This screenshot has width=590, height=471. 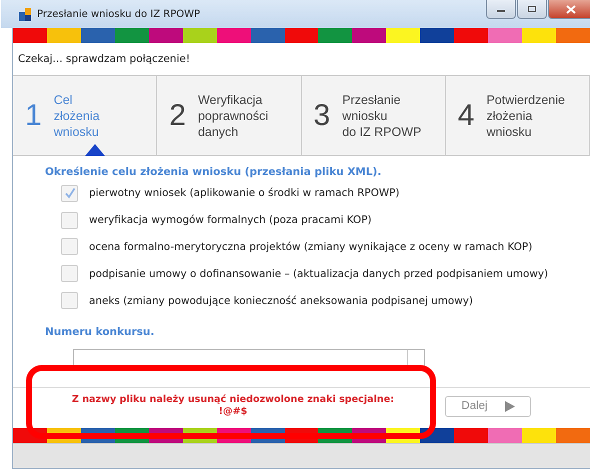 What do you see at coordinates (281, 300) in the screenshot?
I see `option-label: aneks (zmiany powodujące konieczność aneksowania podpisanej umowy)` at bounding box center [281, 300].